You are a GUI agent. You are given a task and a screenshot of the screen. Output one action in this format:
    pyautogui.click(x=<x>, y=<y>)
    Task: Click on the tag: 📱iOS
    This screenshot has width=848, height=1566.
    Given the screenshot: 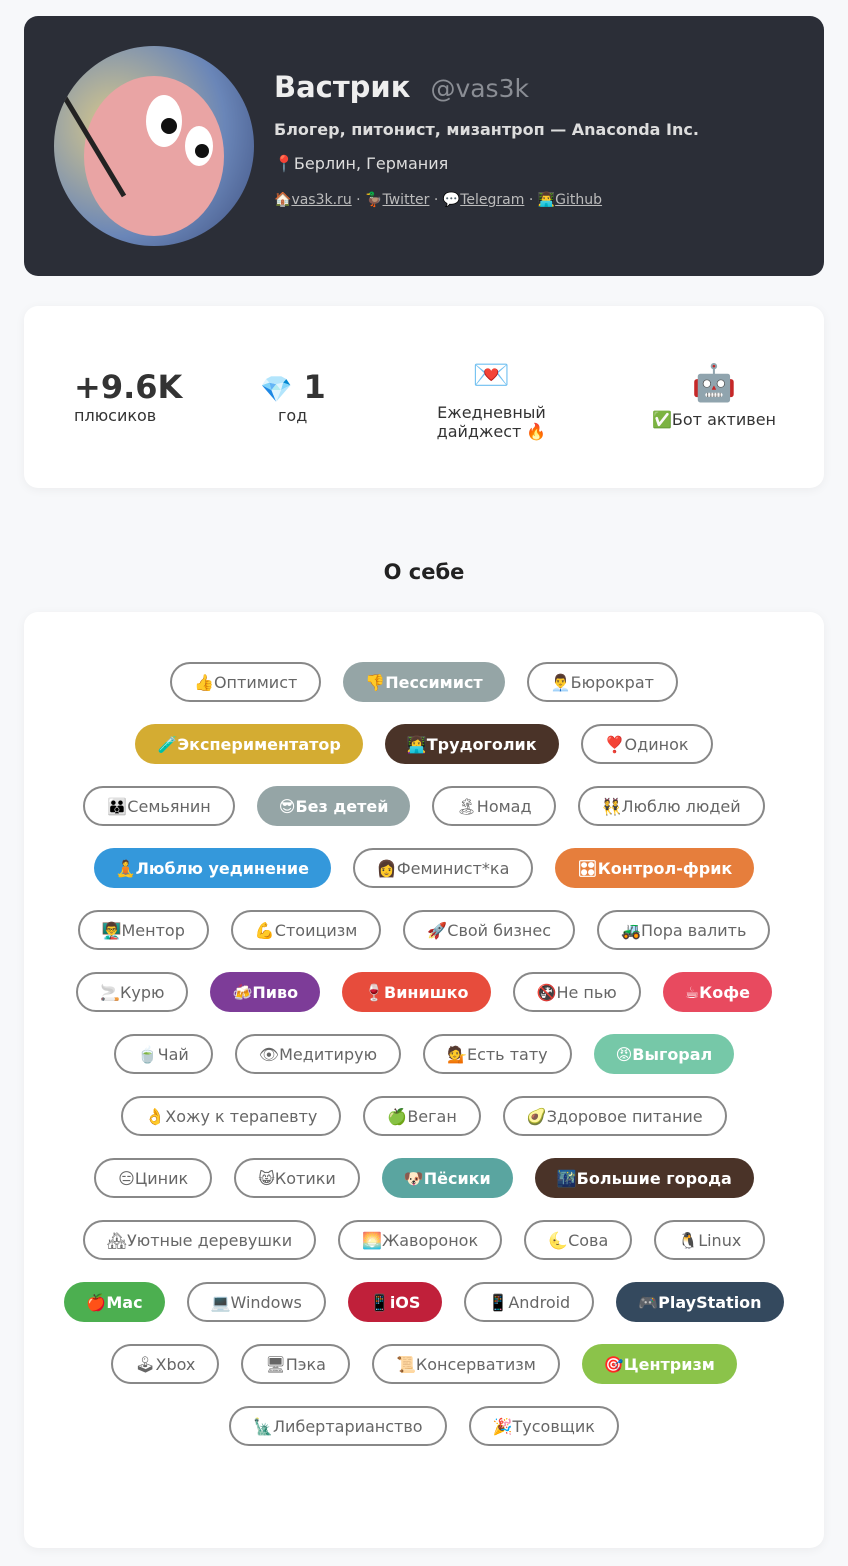 What is the action you would take?
    pyautogui.click(x=395, y=1302)
    